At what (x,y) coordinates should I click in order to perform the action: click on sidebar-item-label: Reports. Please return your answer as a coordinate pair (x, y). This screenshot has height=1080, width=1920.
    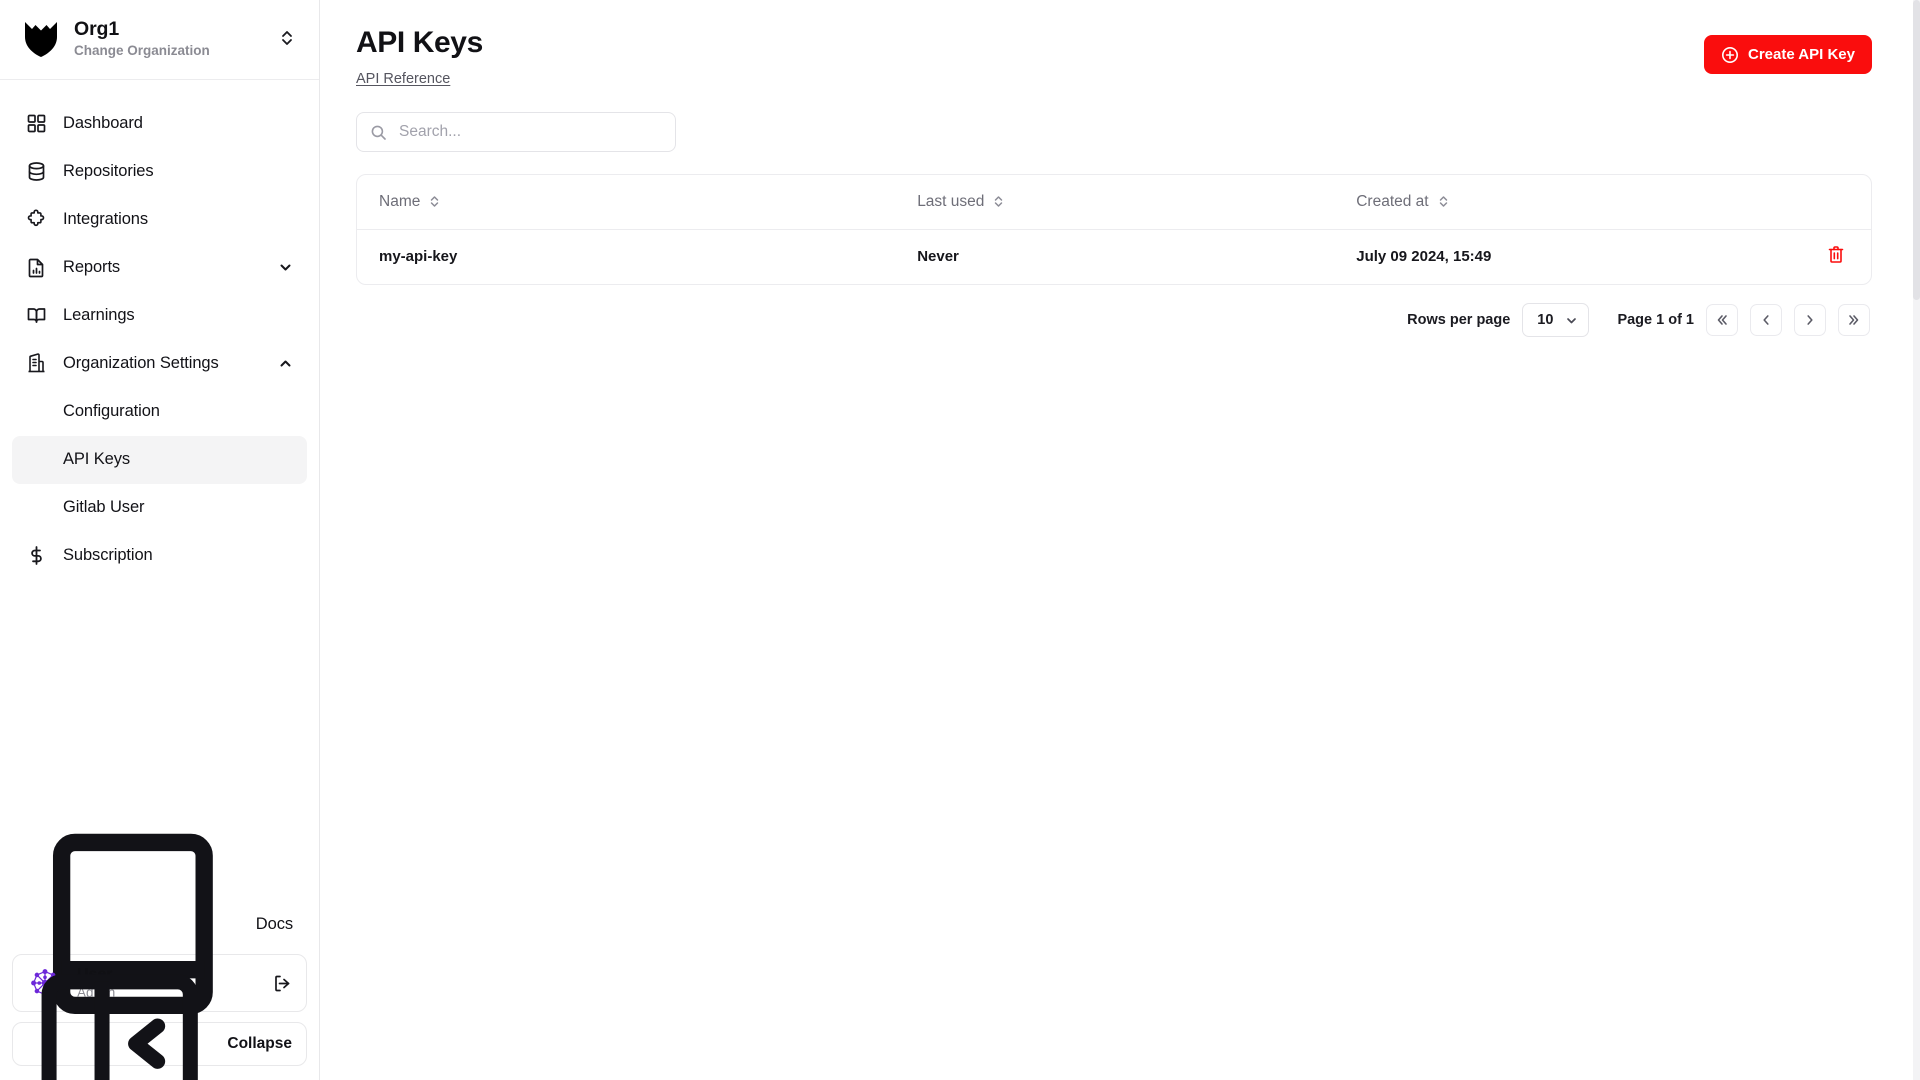
    Looking at the image, I should click on (92, 267).